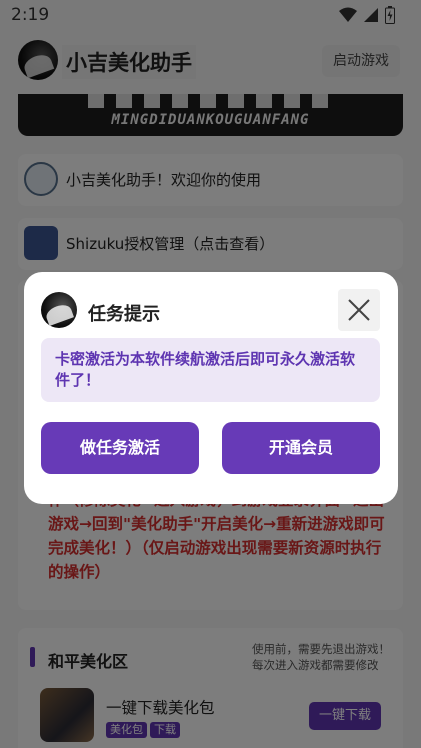  I want to click on dialog-message: 卡密激活为本软件续航激活后即可永久激活软件了！, so click(210, 370).